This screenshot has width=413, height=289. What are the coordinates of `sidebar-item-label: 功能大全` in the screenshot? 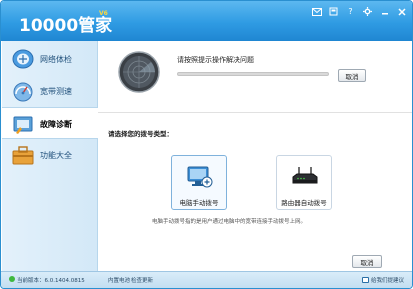 It's located at (56, 155).